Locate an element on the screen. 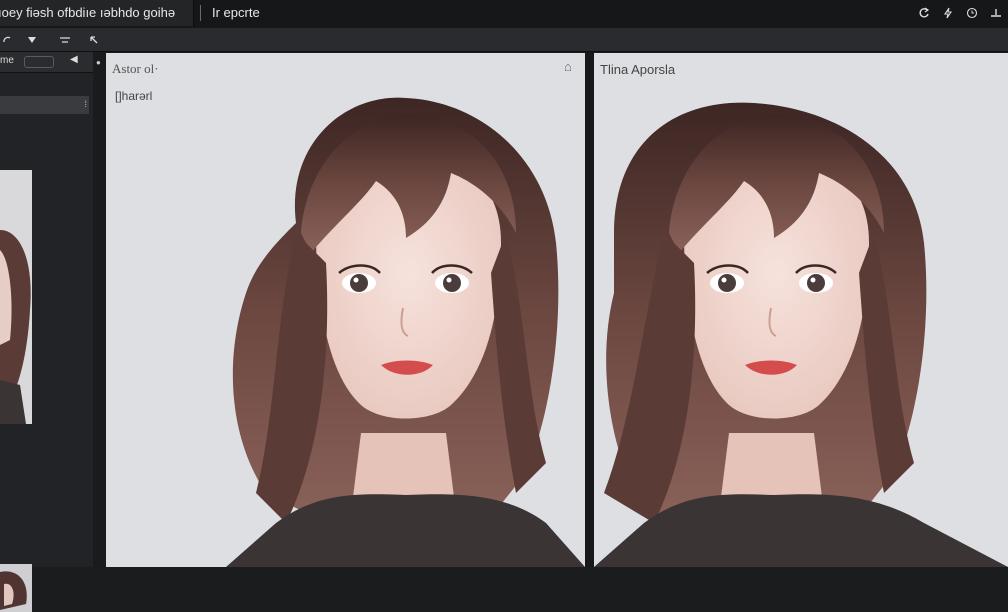 The height and width of the screenshot is (612, 1008). pin-icon is located at coordinates (94, 39).